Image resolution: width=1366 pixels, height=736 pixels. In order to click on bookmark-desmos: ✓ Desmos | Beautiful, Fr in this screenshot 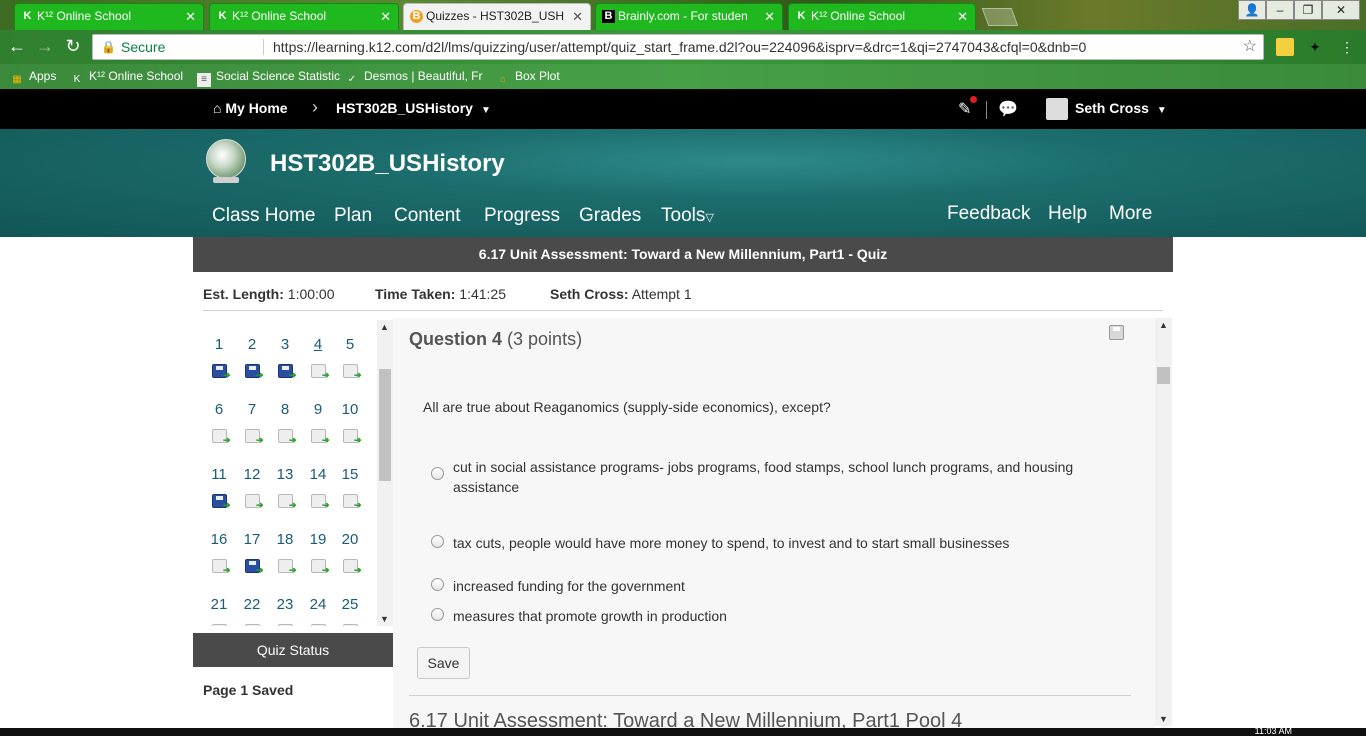, I will do `click(414, 77)`.